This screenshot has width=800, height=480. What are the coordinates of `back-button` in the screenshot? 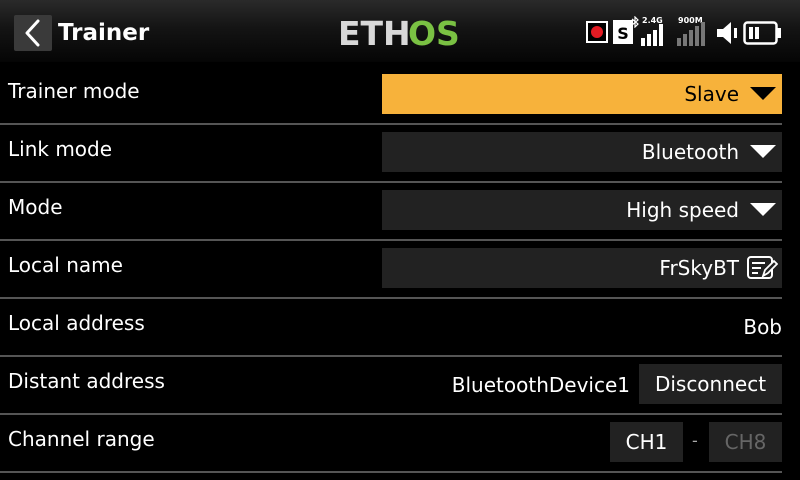 It's located at (33, 33).